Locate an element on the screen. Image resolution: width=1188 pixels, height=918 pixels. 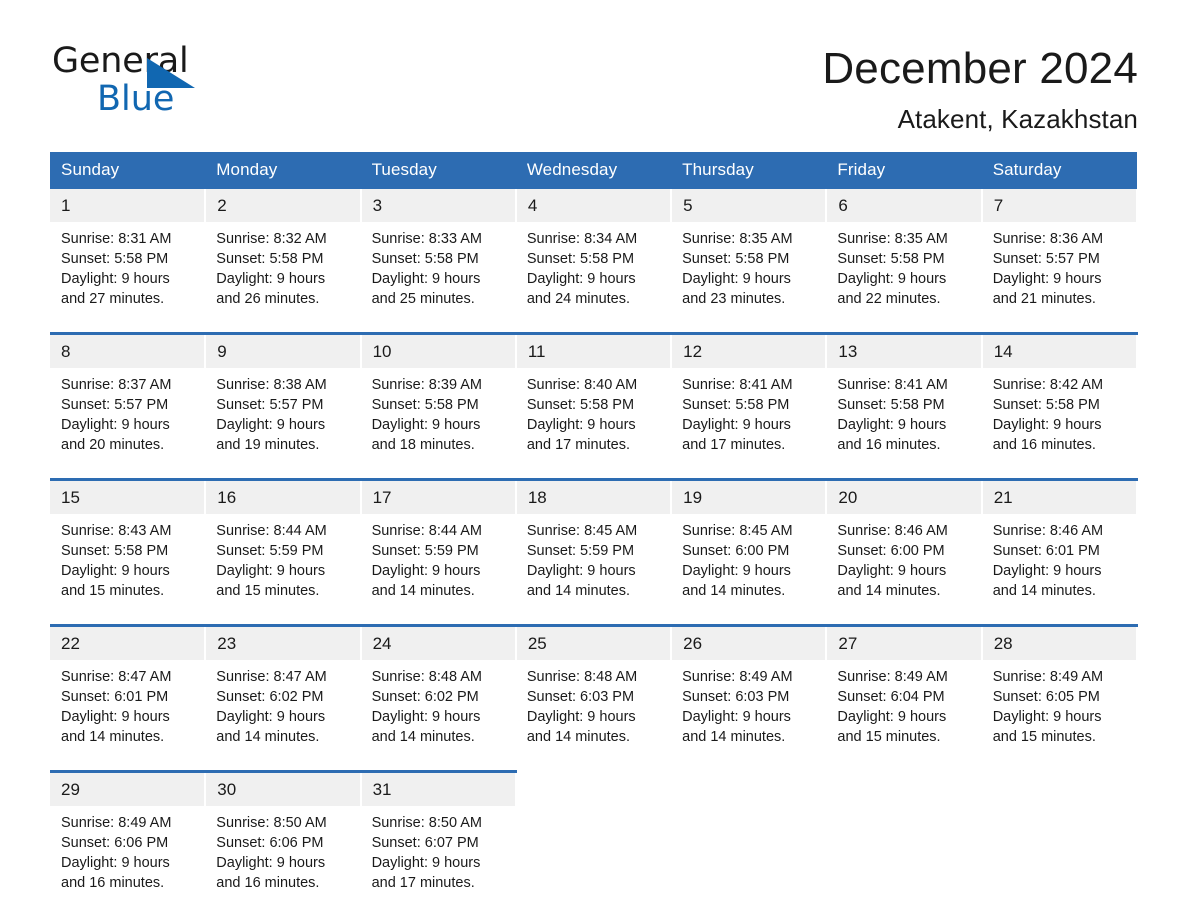
day-sunrise-line: Sunrise: 8:39 AM is located at coordinates (426, 384).